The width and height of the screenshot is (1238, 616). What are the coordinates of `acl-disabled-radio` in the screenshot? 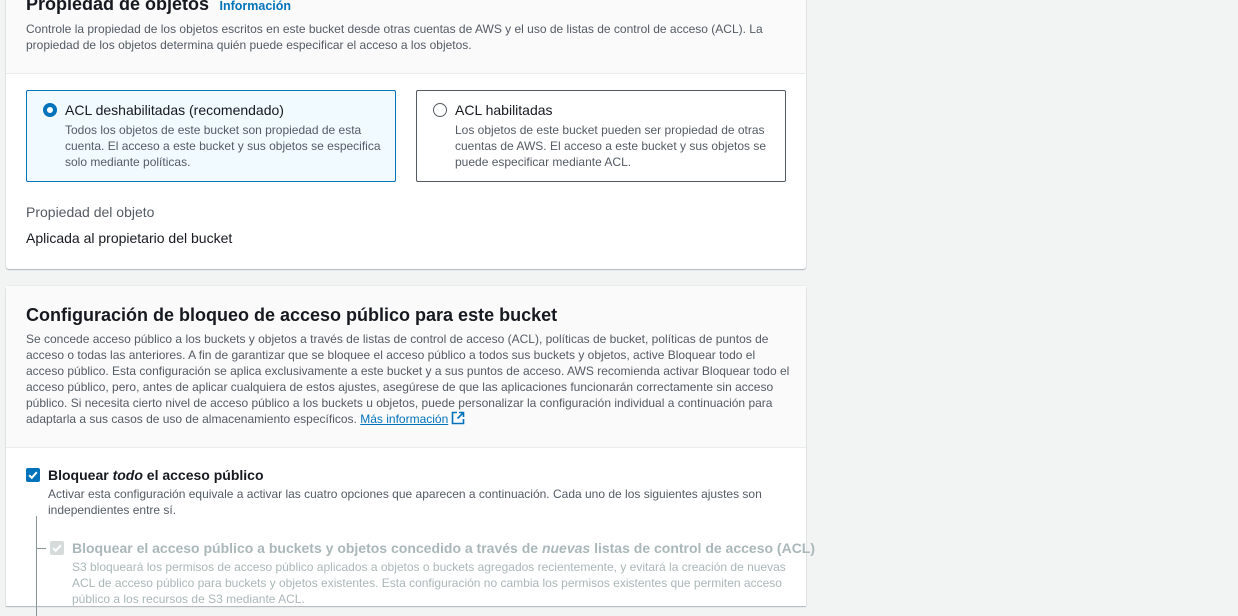 It's located at (50, 110).